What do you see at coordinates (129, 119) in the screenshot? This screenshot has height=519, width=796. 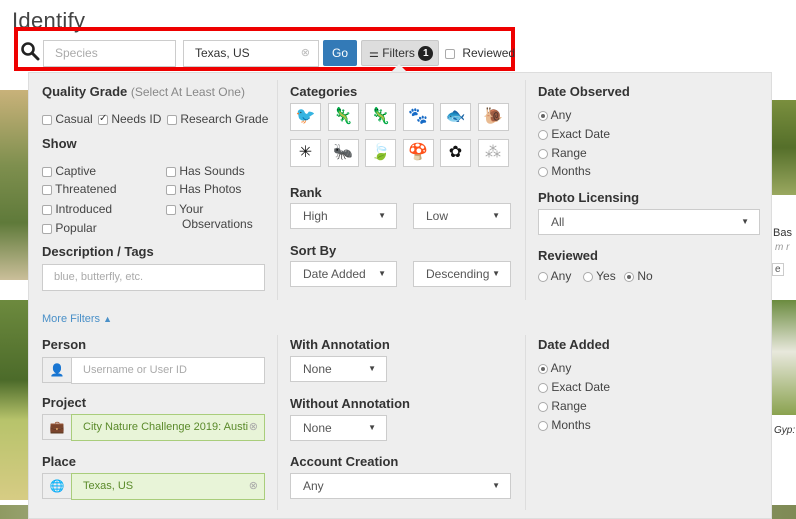 I see `quality-needs-id: Needs ID` at bounding box center [129, 119].